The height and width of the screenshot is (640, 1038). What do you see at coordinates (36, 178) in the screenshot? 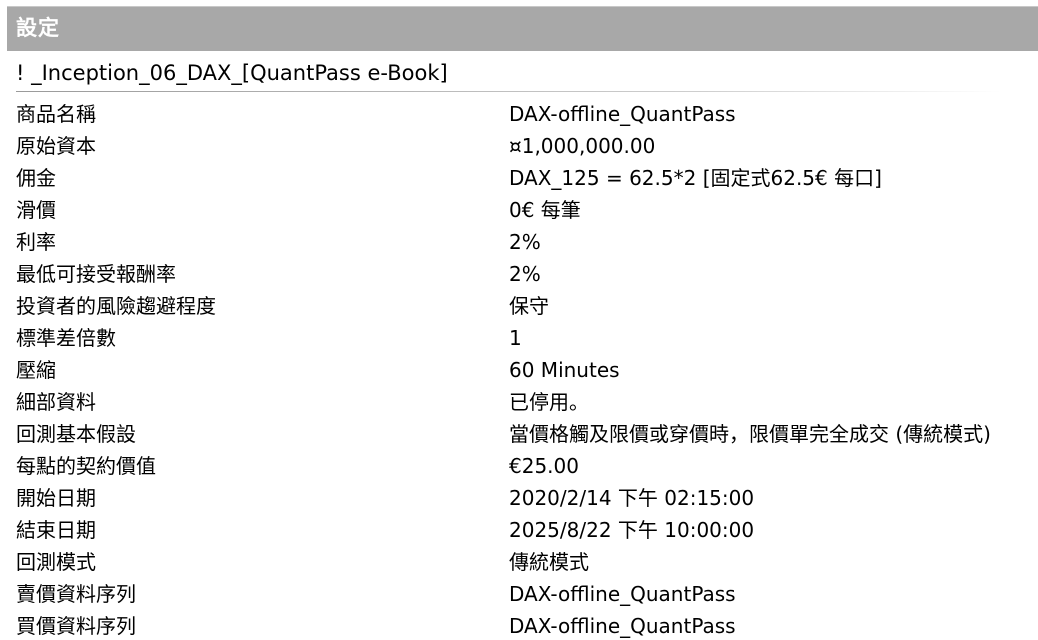
I see `setting-label: 佣金` at bounding box center [36, 178].